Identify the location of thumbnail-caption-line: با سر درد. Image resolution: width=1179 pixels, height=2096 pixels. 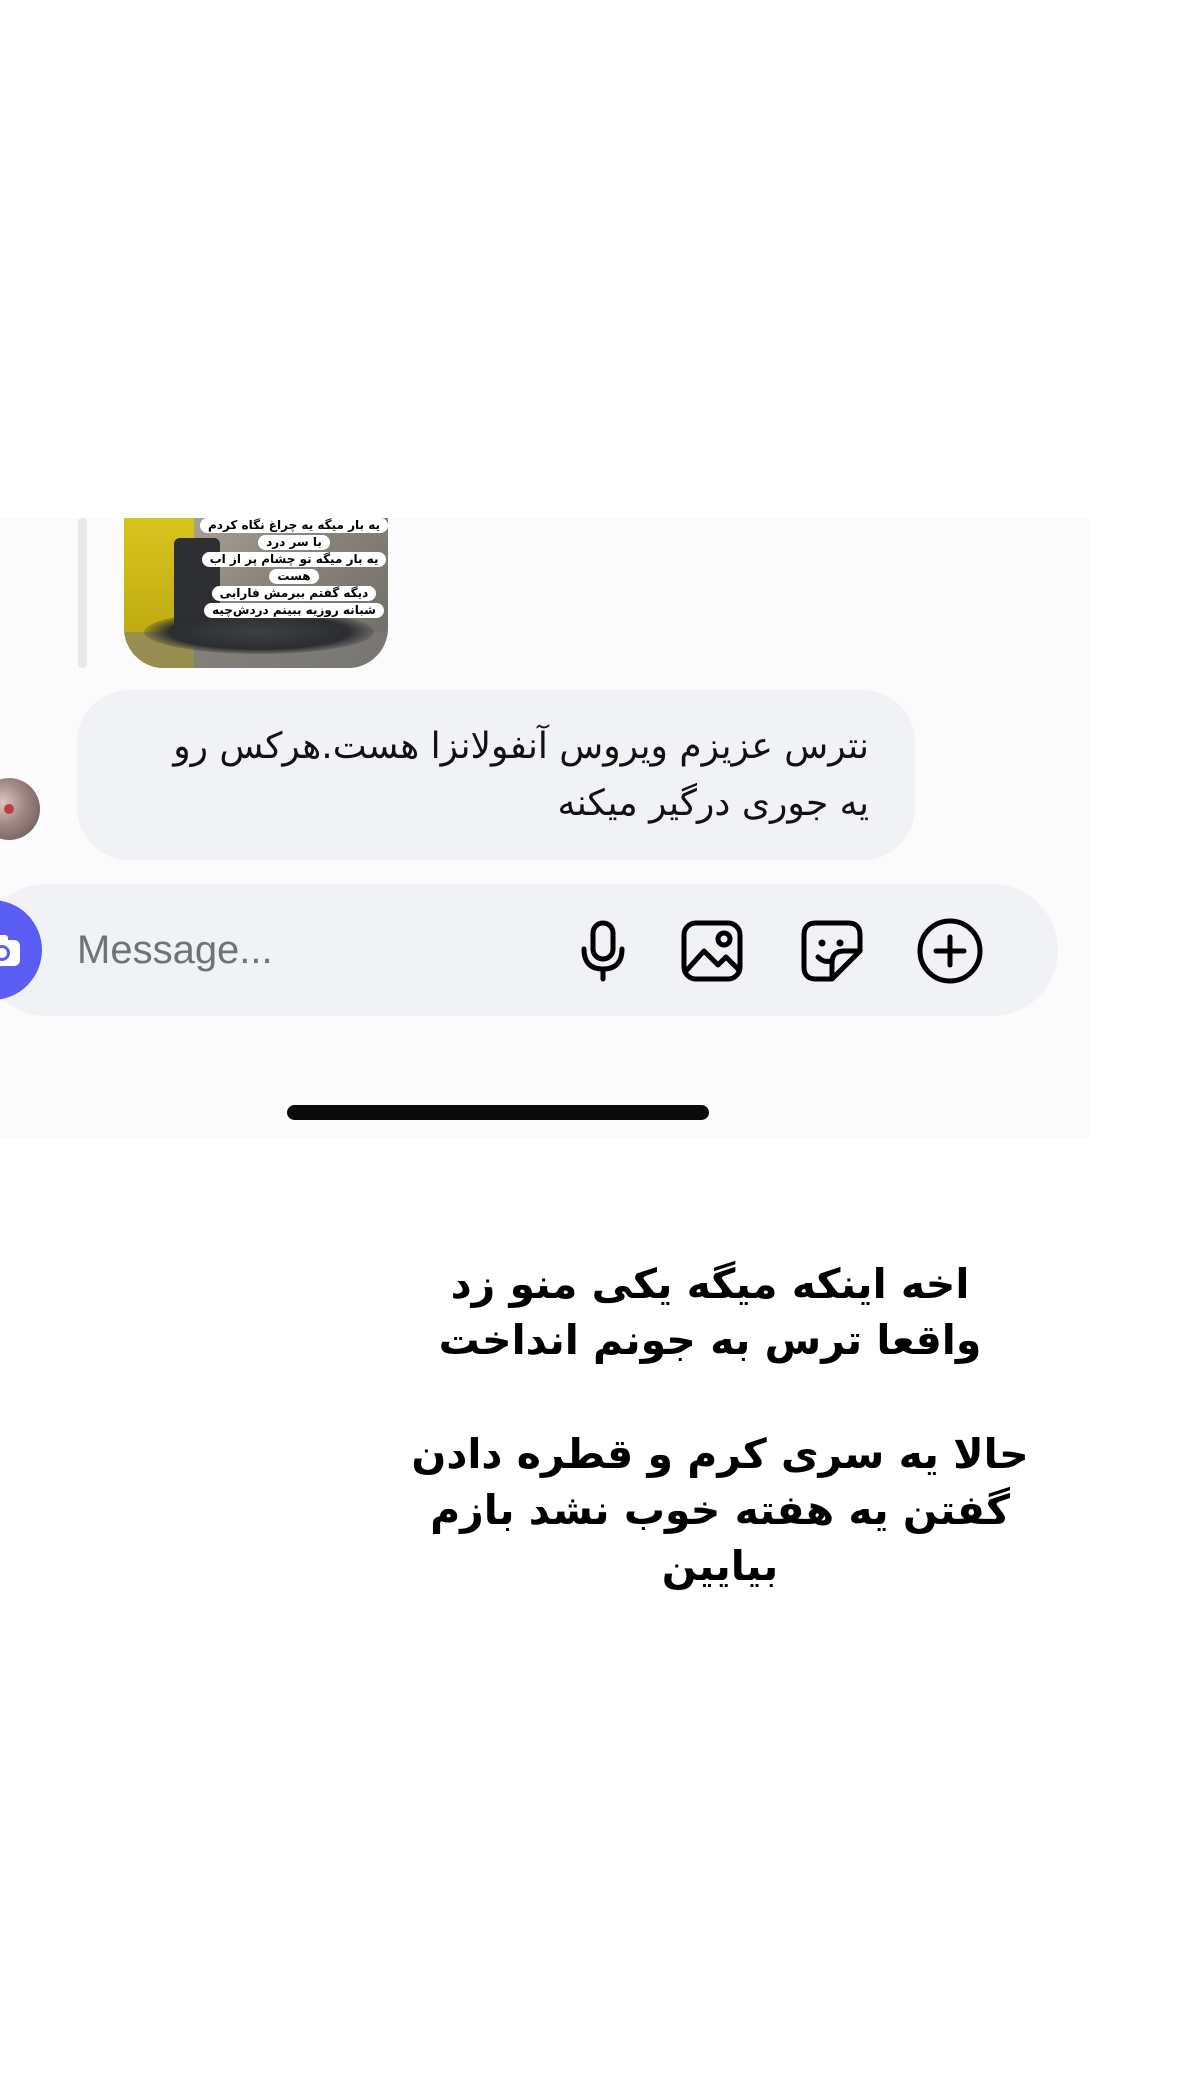
(294, 542).